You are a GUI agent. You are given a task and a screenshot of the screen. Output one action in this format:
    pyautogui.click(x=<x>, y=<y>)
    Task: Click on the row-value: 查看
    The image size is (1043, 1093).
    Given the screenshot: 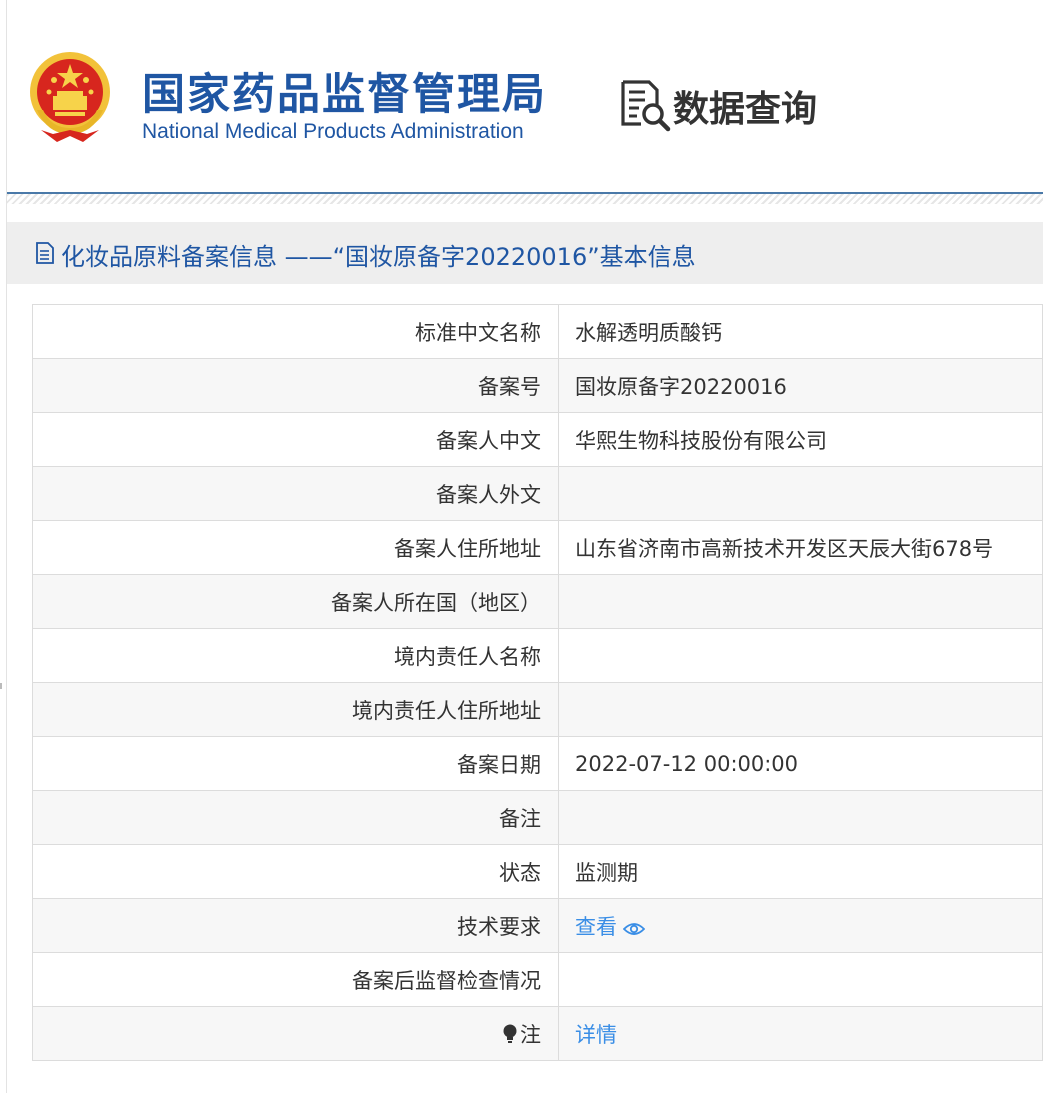 What is the action you would take?
    pyautogui.click(x=800, y=925)
    